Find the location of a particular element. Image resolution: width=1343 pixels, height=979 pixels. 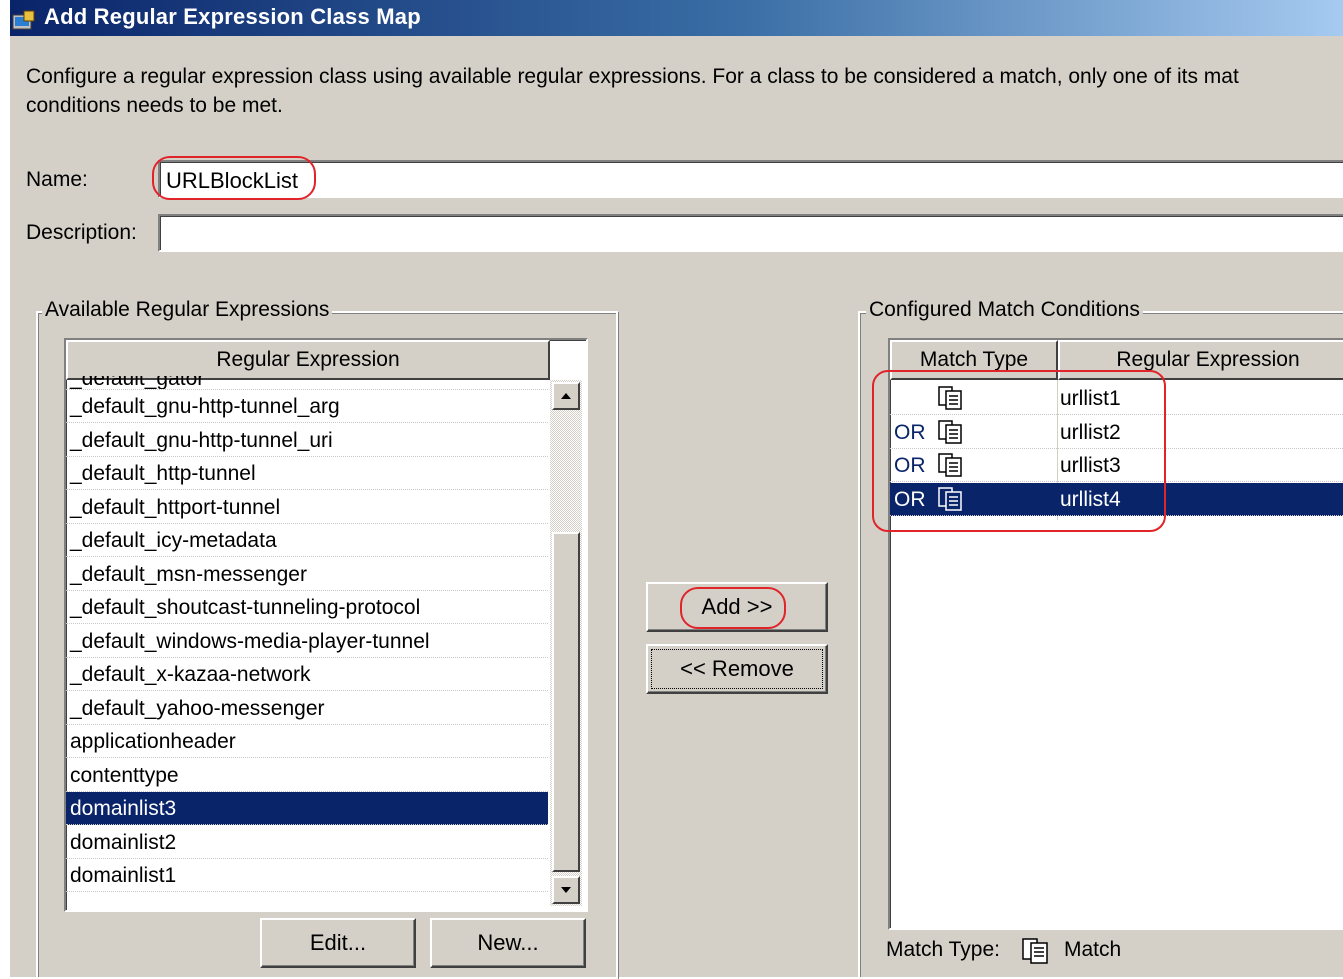

list-item: contenttype is located at coordinates (307, 775).